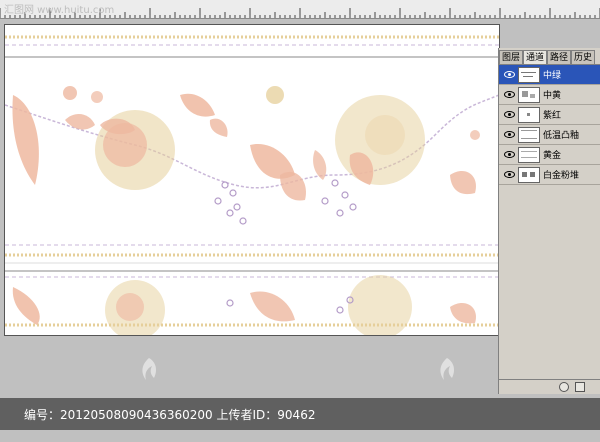 This screenshot has width=600, height=442. I want to click on tab-history: 历史, so click(583, 57).